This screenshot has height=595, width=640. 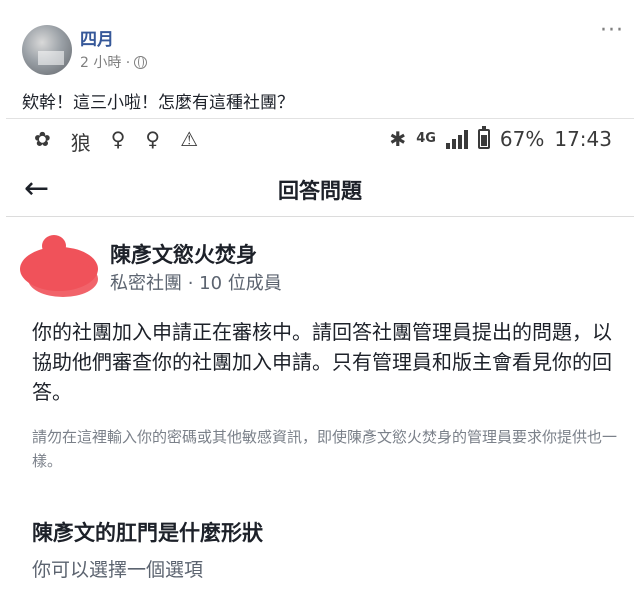 I want to click on group-avatar-redacted, so click(x=60, y=264).